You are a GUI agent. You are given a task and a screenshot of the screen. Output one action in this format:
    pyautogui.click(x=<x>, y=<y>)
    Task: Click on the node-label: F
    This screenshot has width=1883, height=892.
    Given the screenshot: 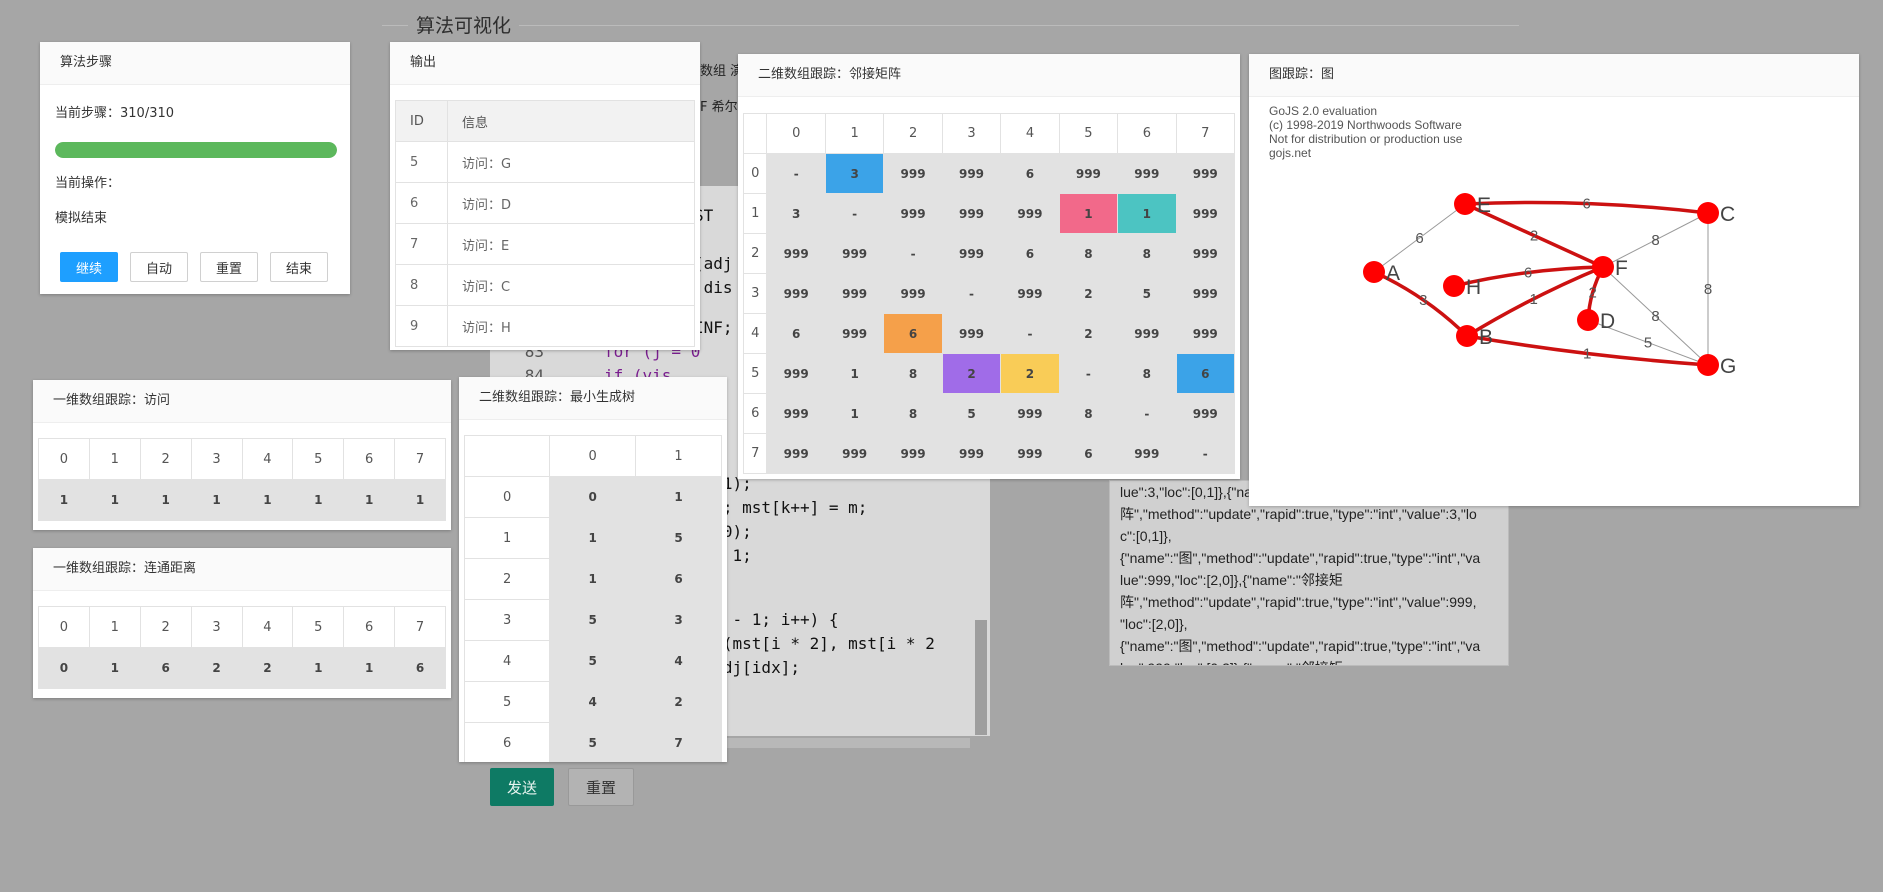 What is the action you would take?
    pyautogui.click(x=1621, y=268)
    